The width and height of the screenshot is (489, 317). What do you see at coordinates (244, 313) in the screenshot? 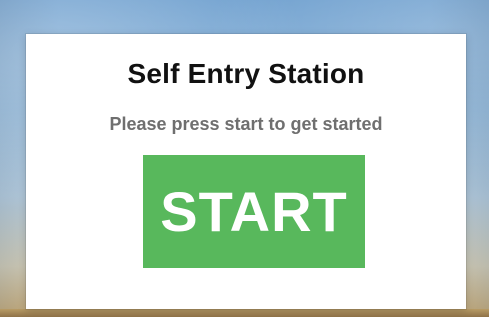
I see `bottom-edge` at bounding box center [244, 313].